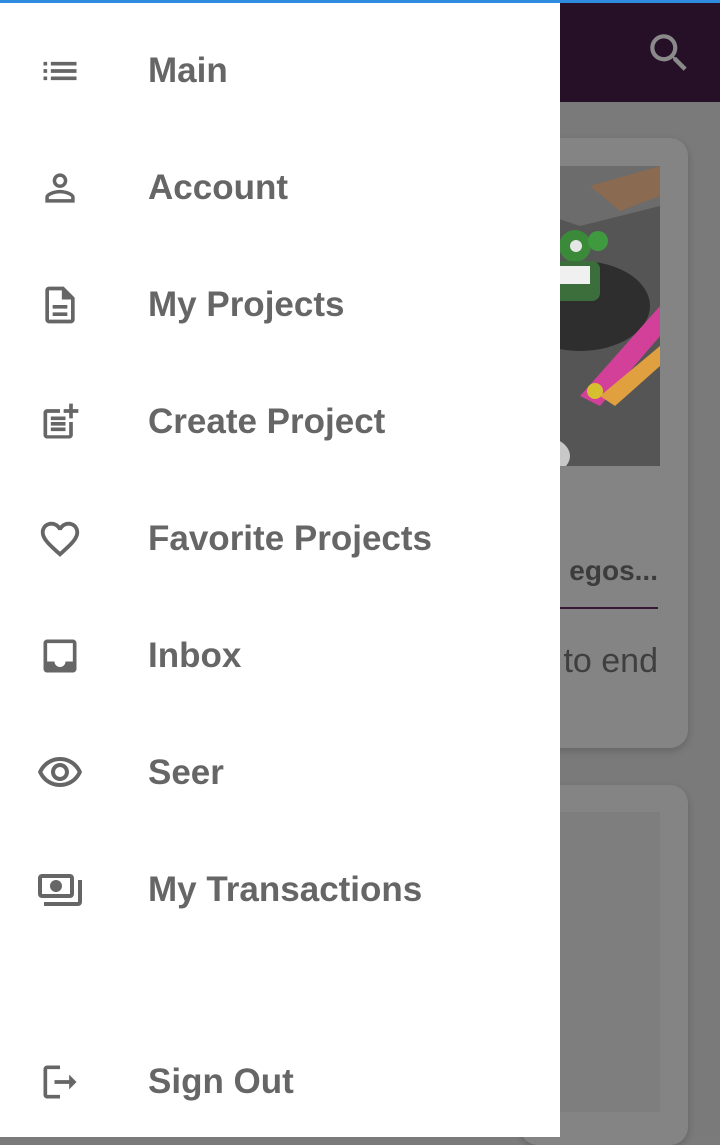 The width and height of the screenshot is (720, 1145). I want to click on drawer-item-label: Create Project, so click(267, 421).